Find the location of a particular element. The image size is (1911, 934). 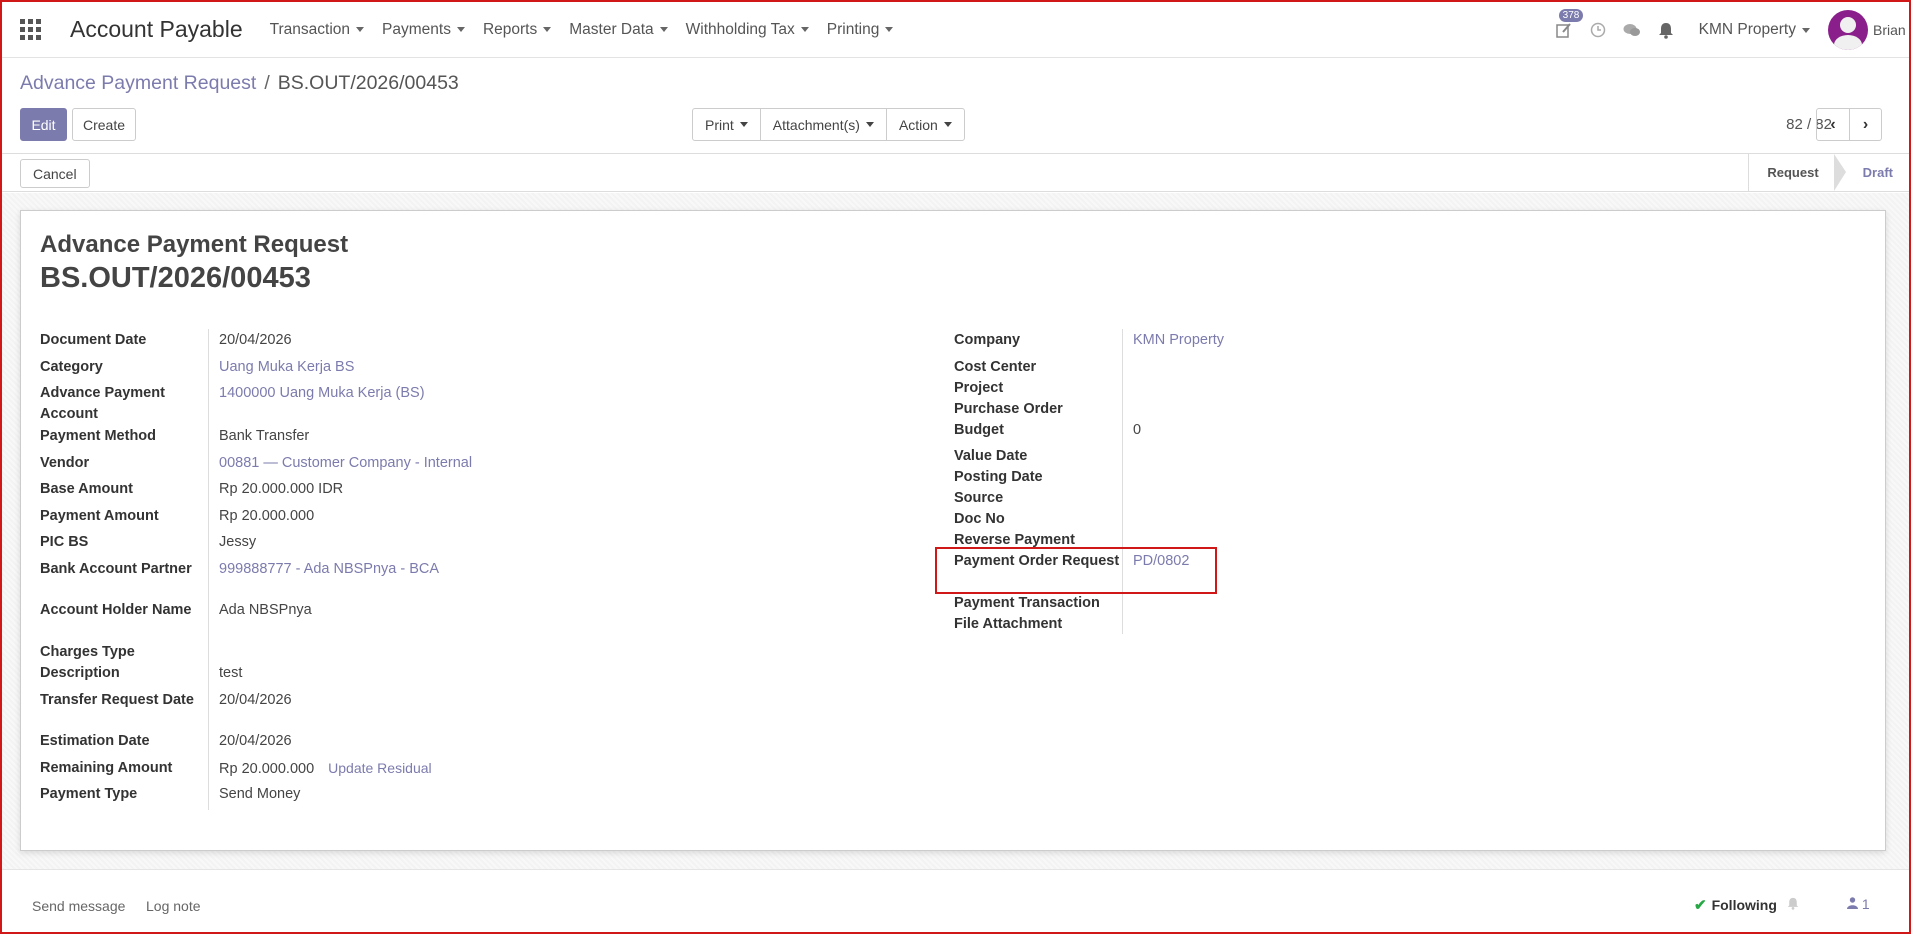

notification-bell-icon is located at coordinates (1666, 30).